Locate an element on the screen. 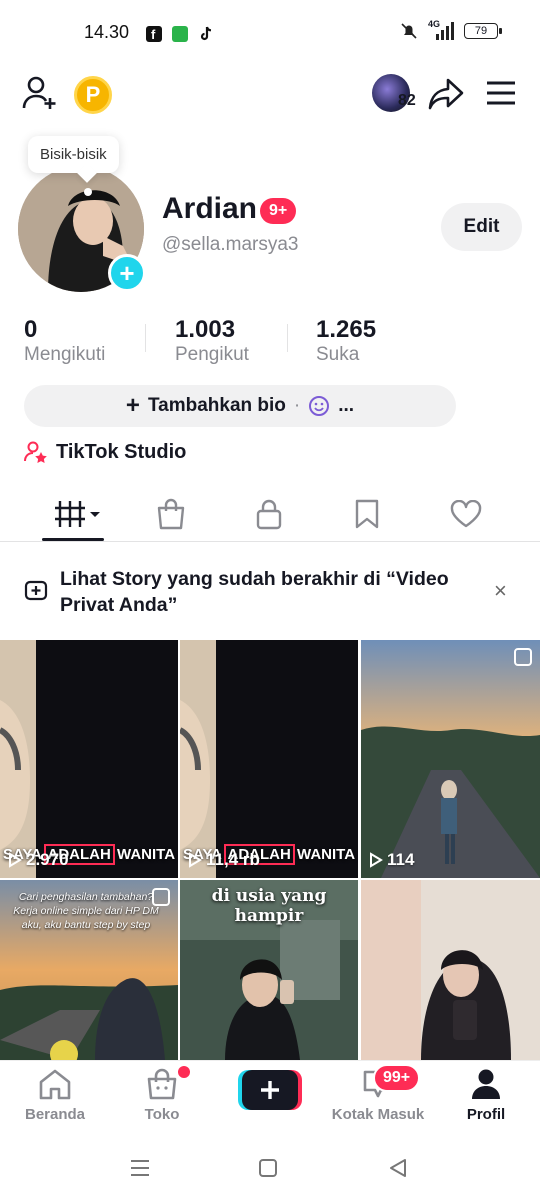  nav-profile: Profil is located at coordinates (485, 1095).